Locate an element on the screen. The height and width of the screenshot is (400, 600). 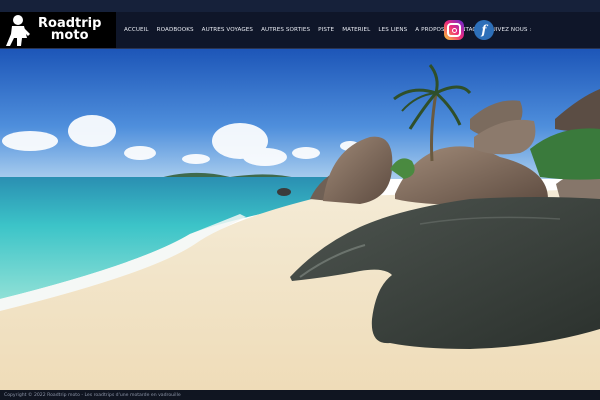
rider-icon is located at coordinates (18, 30).